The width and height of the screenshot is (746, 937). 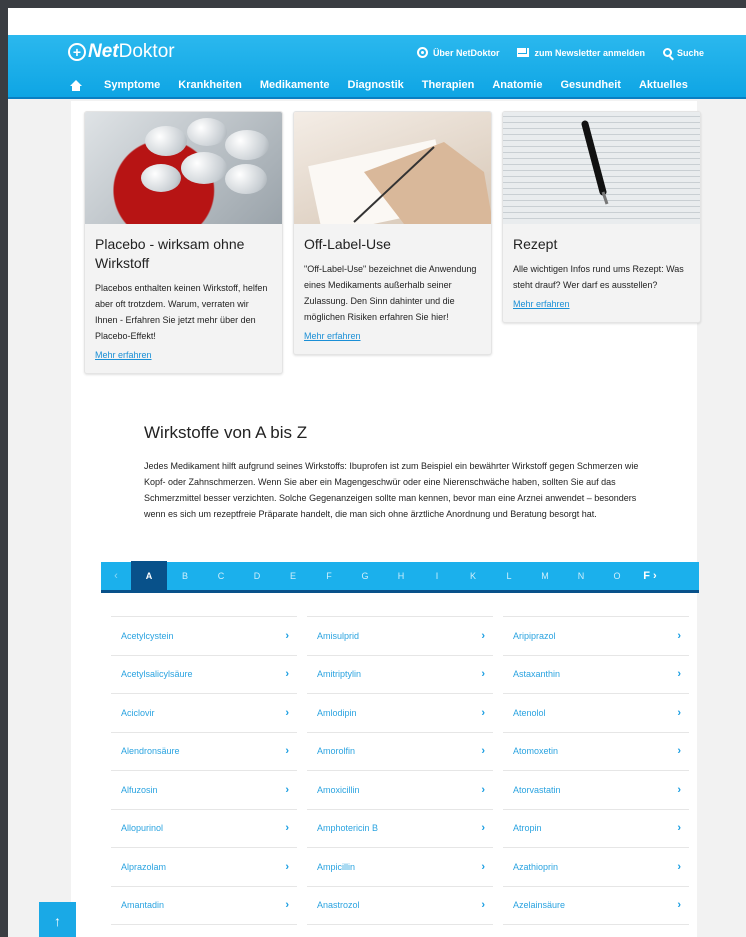 What do you see at coordinates (204, 905) in the screenshot?
I see `drug-list-item: Amantadin ›` at bounding box center [204, 905].